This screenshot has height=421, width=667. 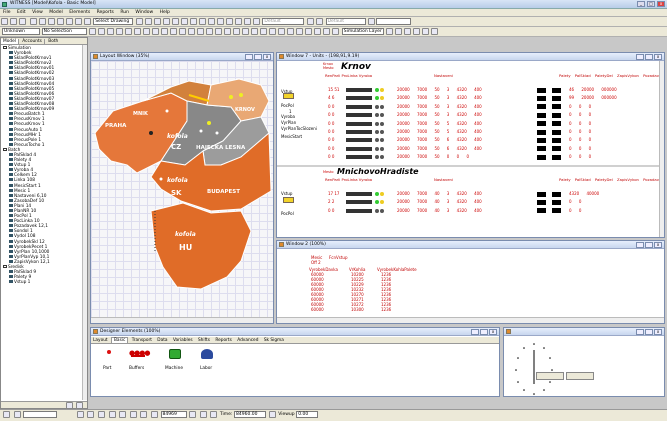 I want to click on layout-max-button, so click(x=258, y=57).